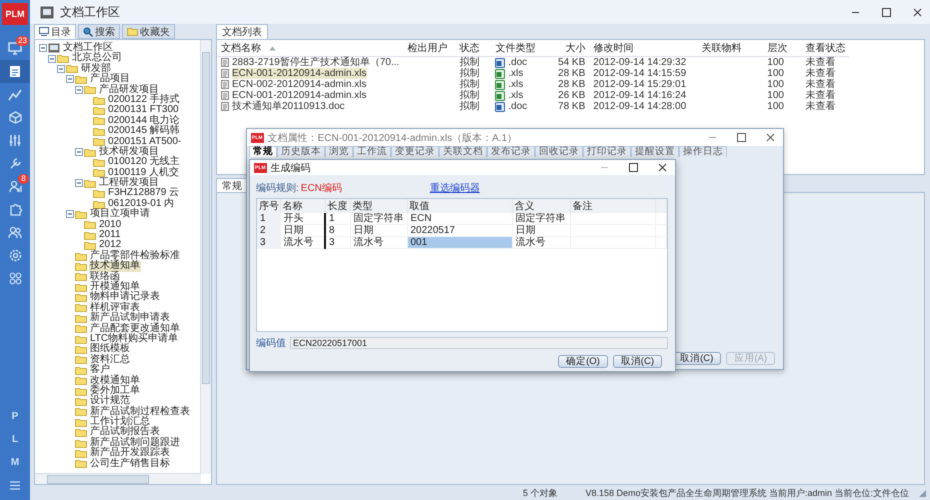 This screenshot has height=500, width=930. What do you see at coordinates (129, 89) in the screenshot?
I see `tree-item: 产品研发项目` at bounding box center [129, 89].